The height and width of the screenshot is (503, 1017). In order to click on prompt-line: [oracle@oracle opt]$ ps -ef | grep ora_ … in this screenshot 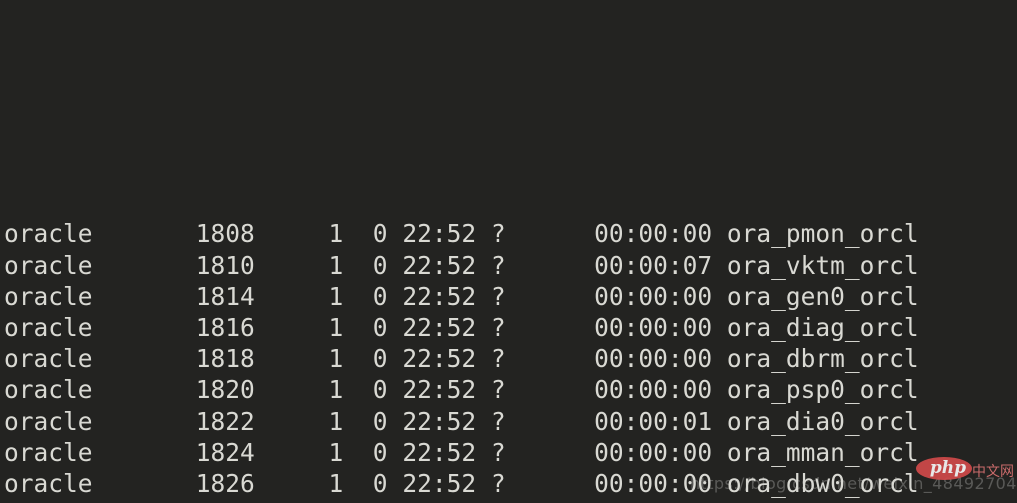, I will do `click(510, 109)`.